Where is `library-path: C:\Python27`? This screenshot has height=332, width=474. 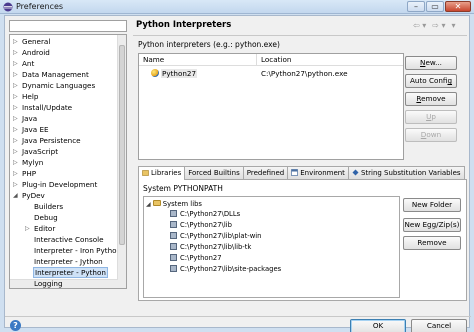
library-path: C:\Python27 is located at coordinates (201, 258).